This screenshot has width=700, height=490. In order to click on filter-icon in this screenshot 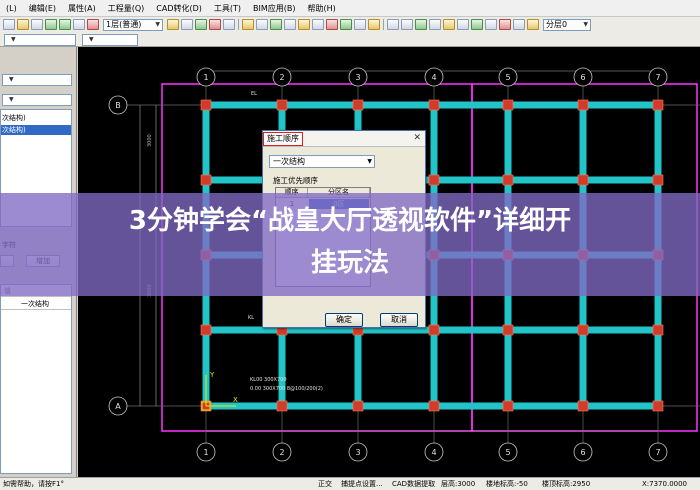, I will do `click(187, 24)`.